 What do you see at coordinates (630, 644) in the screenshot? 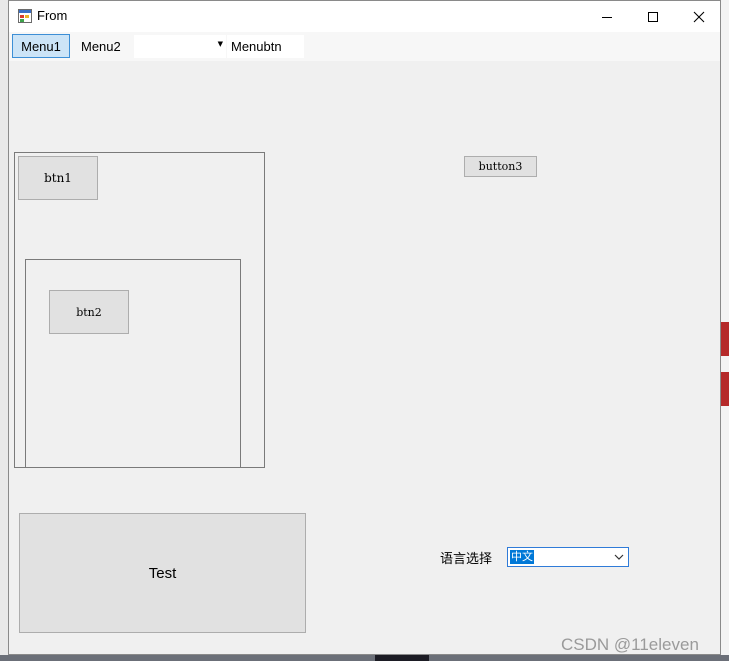
I see `watermark-text: CSDN @11eleven` at bounding box center [630, 644].